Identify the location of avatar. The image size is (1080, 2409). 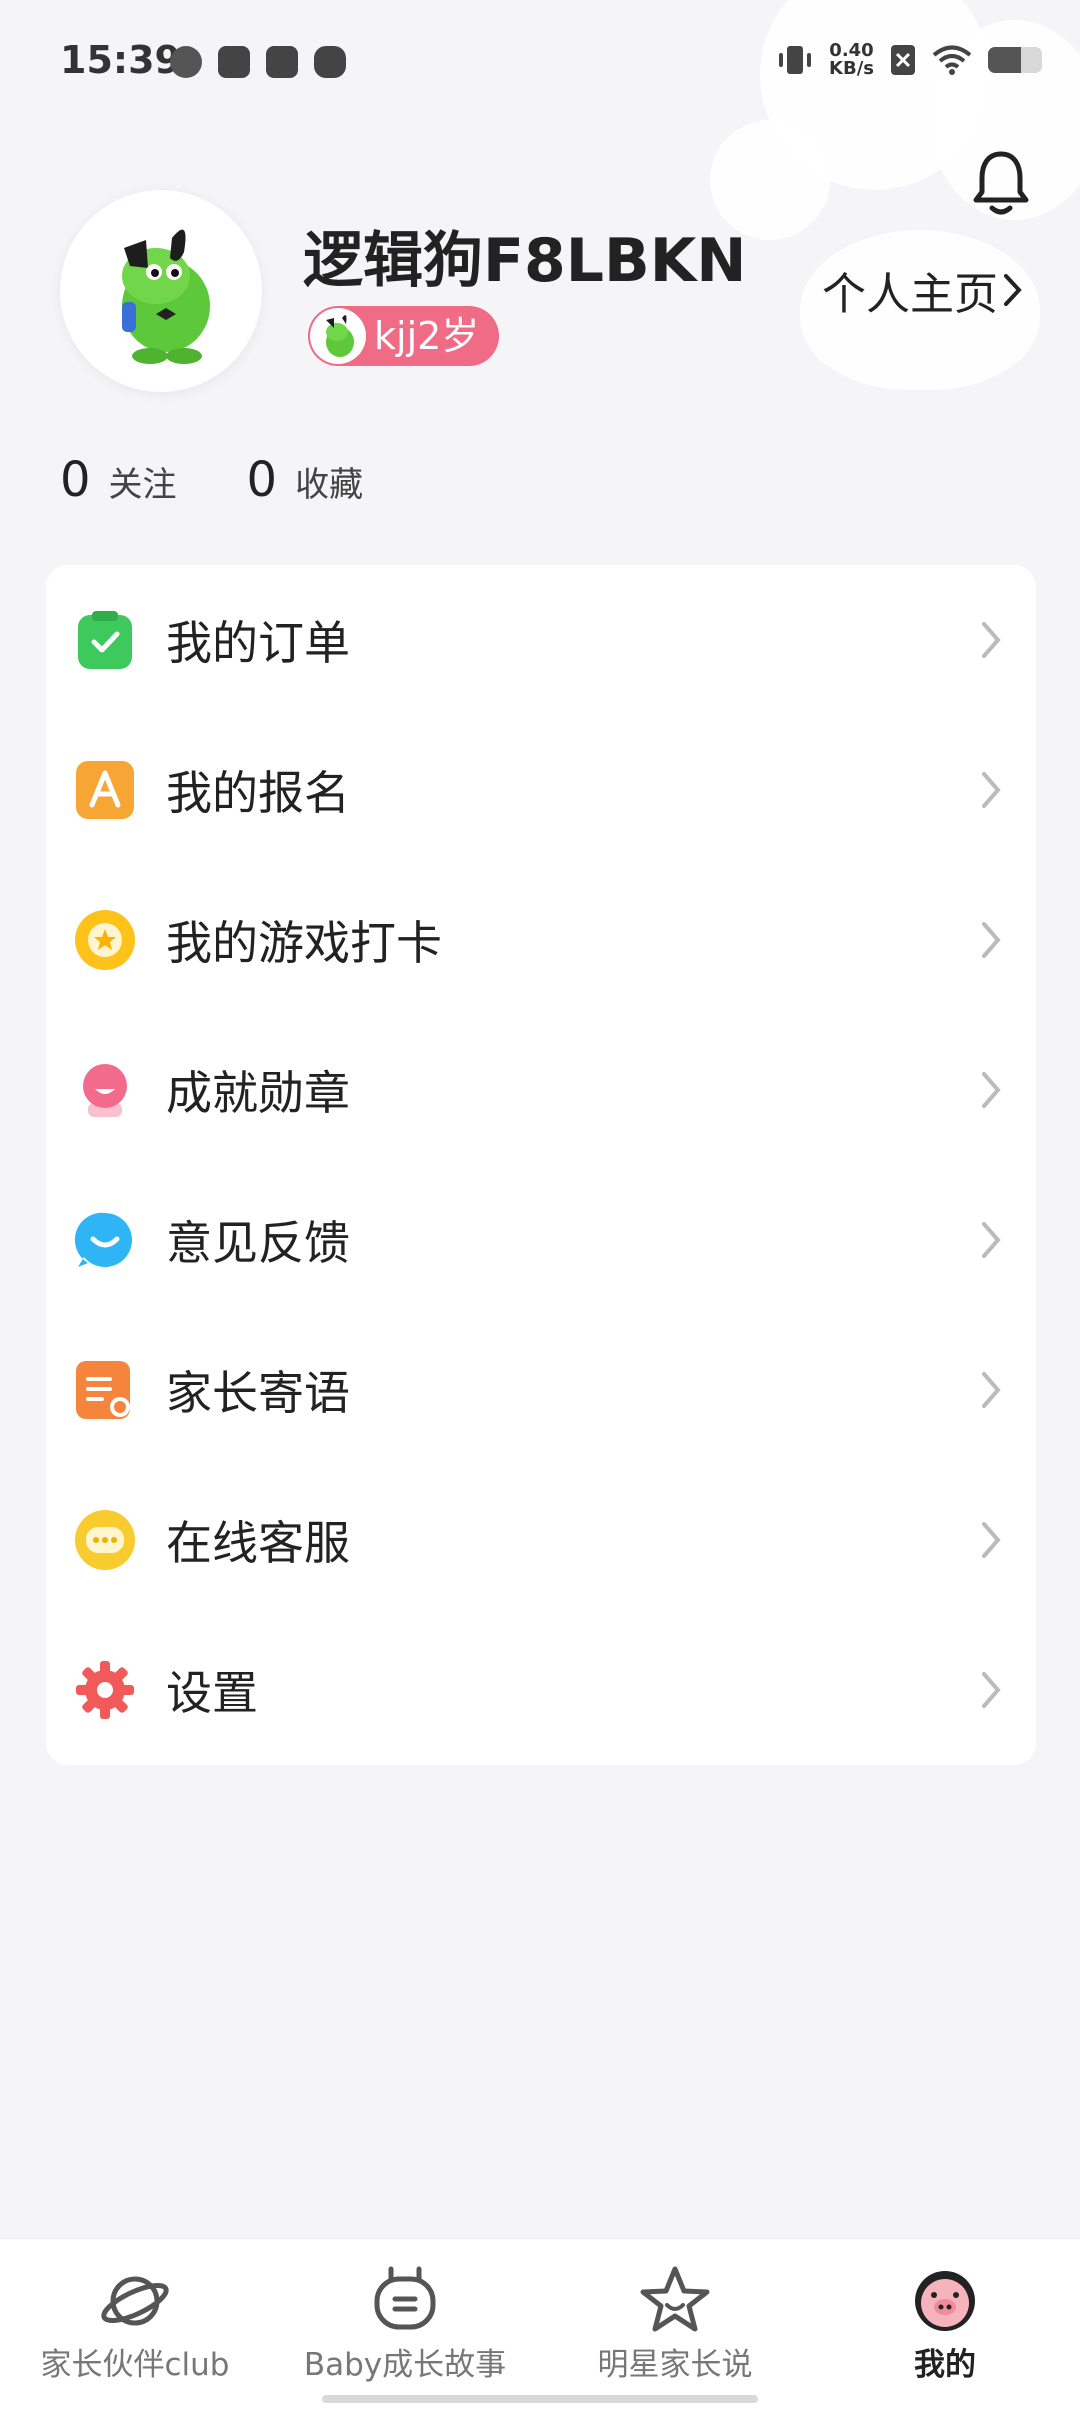
(161, 291).